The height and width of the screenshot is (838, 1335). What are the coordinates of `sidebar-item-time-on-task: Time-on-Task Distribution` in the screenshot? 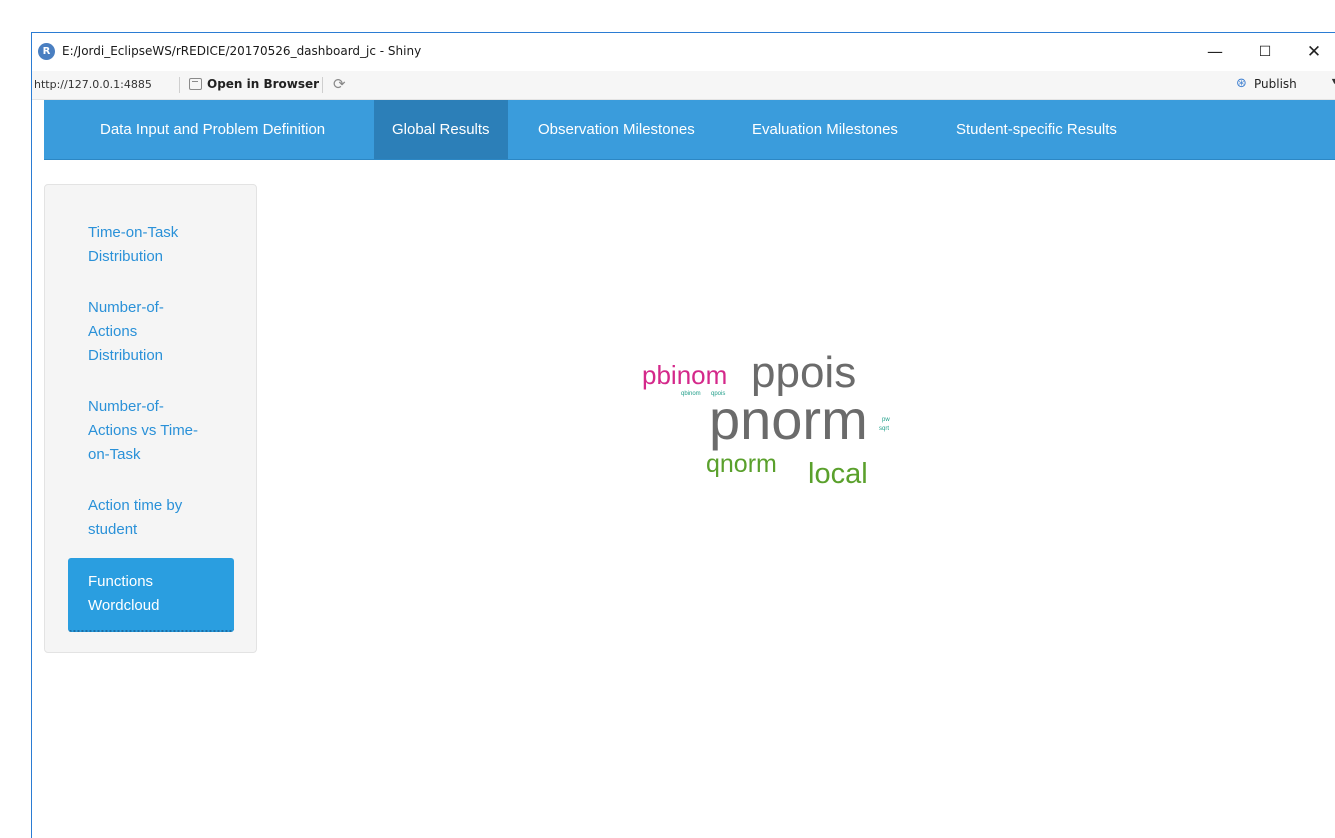 It's located at (151, 245).